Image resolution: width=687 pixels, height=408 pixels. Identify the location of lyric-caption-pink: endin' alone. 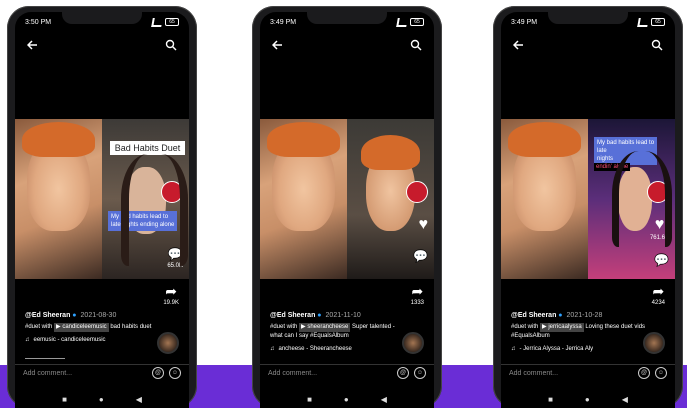
(612, 167).